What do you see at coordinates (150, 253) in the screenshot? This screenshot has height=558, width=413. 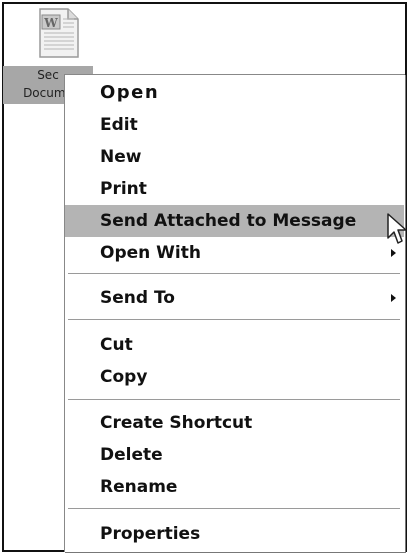 I see `menu-item-open-with-label: Open With` at bounding box center [150, 253].